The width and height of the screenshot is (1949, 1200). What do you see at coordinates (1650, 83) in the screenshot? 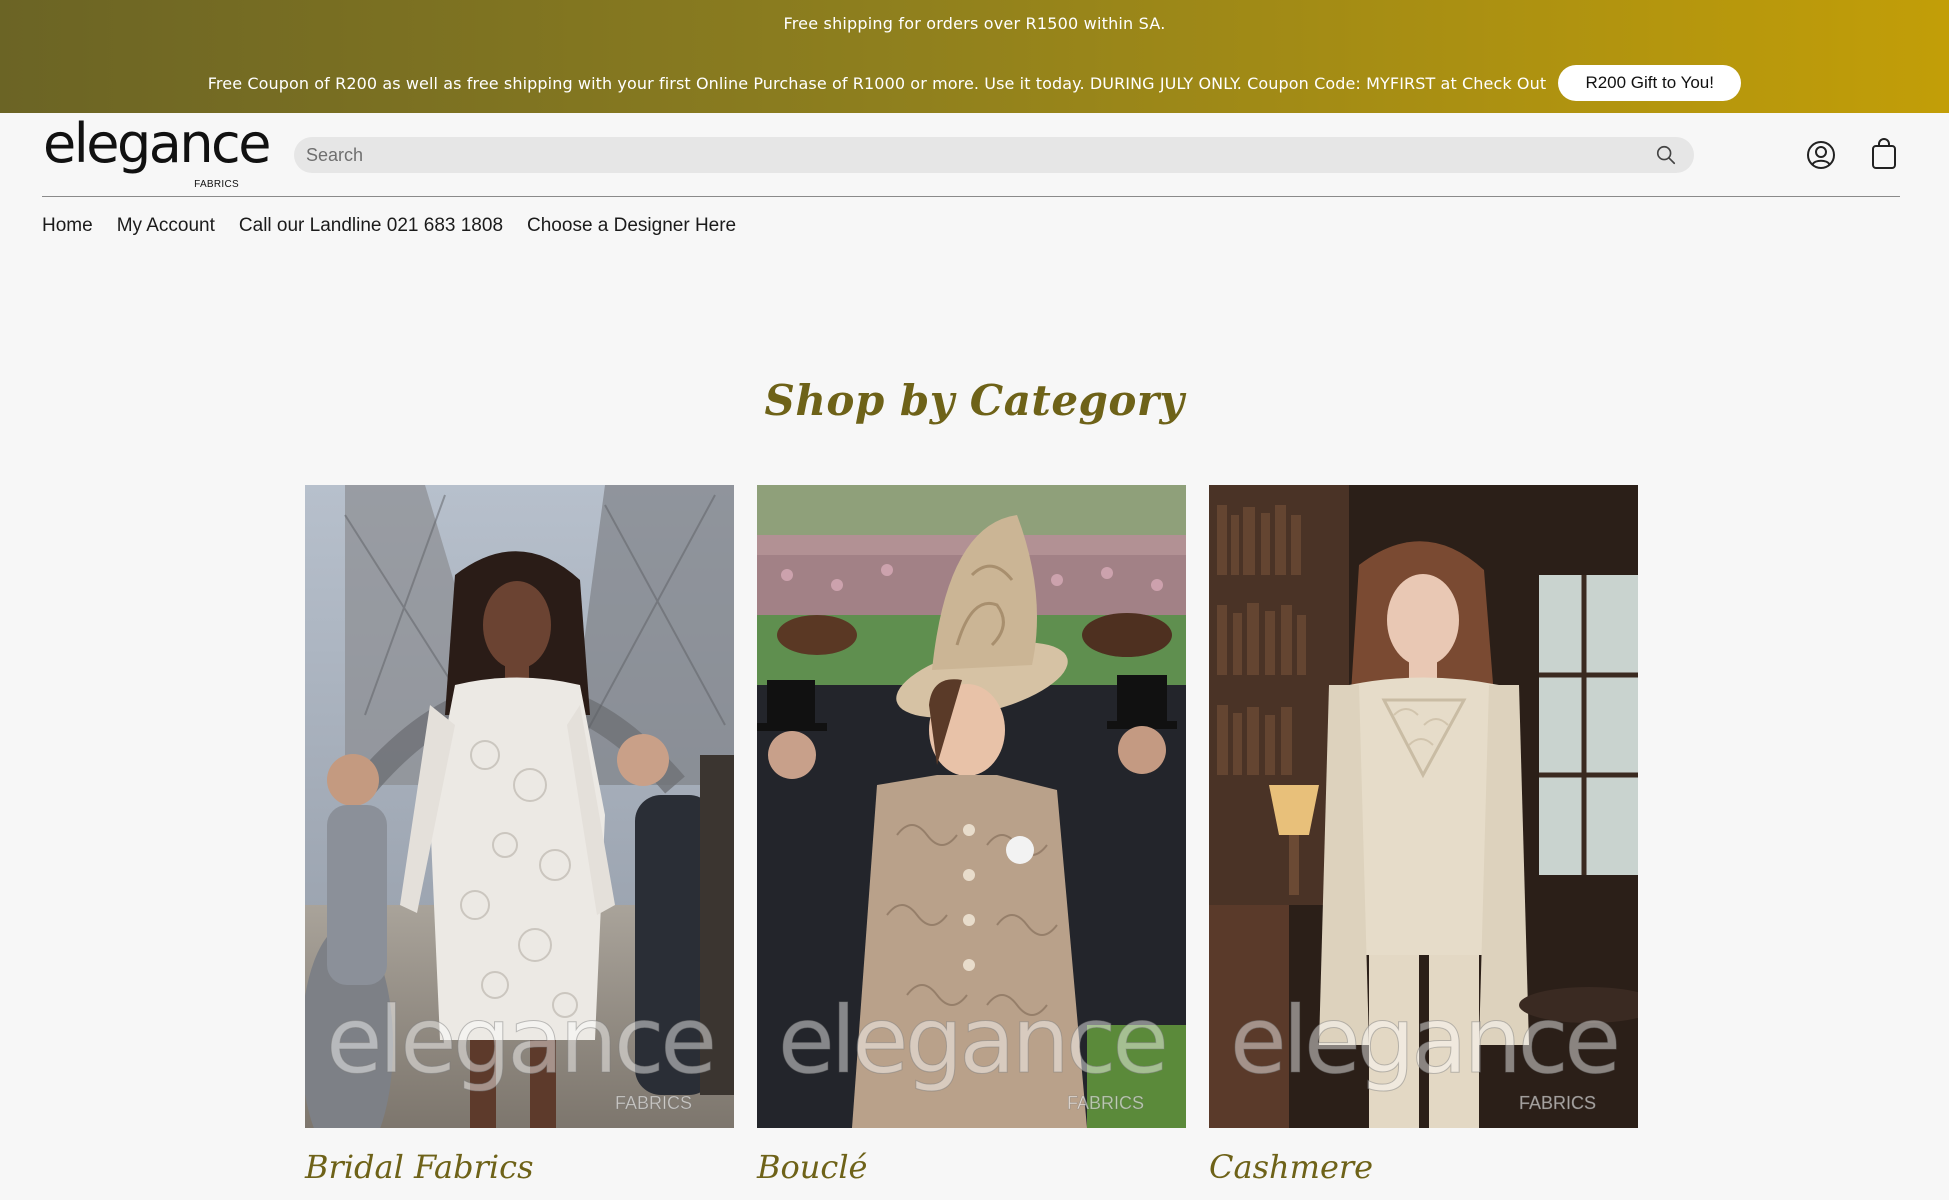
I see `gift-button: R200 Gift to You!` at bounding box center [1650, 83].